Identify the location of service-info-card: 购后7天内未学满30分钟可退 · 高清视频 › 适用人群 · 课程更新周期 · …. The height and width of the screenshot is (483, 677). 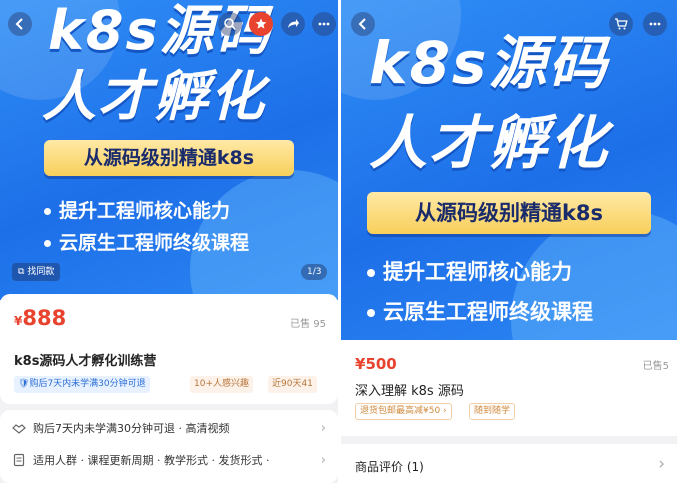
(169, 446).